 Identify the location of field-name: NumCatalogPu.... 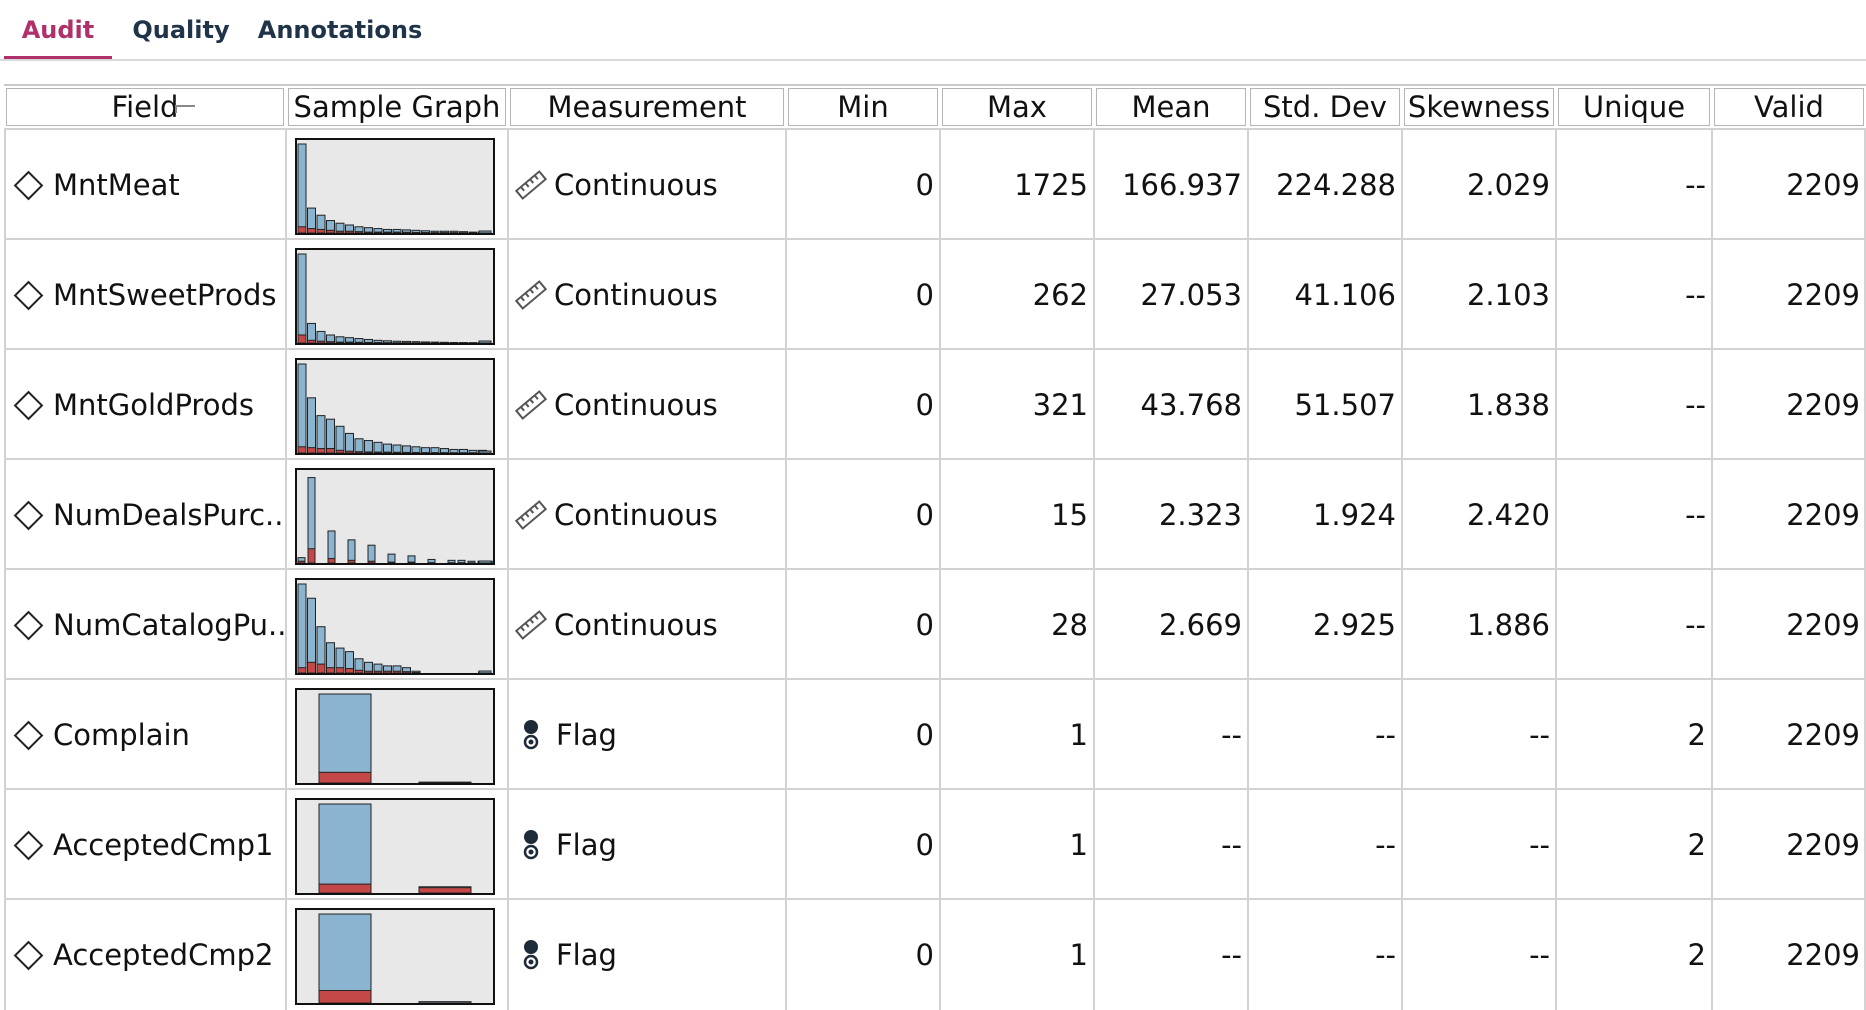
(169, 625).